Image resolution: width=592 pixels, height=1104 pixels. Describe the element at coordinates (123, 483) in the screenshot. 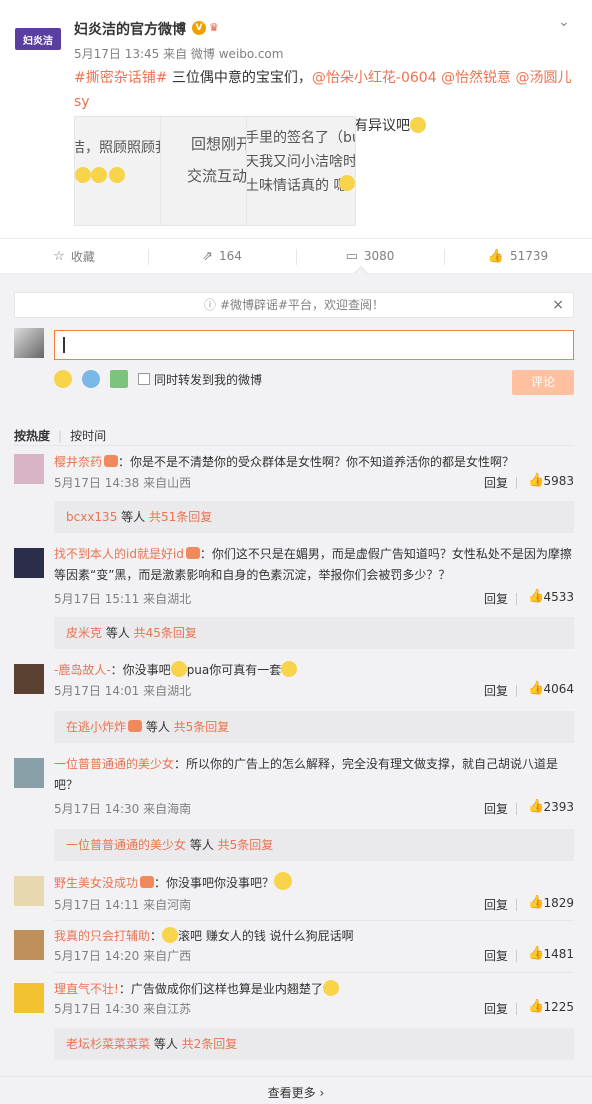

I see `comment-time: 5月17日 14:38 来自山西` at that location.